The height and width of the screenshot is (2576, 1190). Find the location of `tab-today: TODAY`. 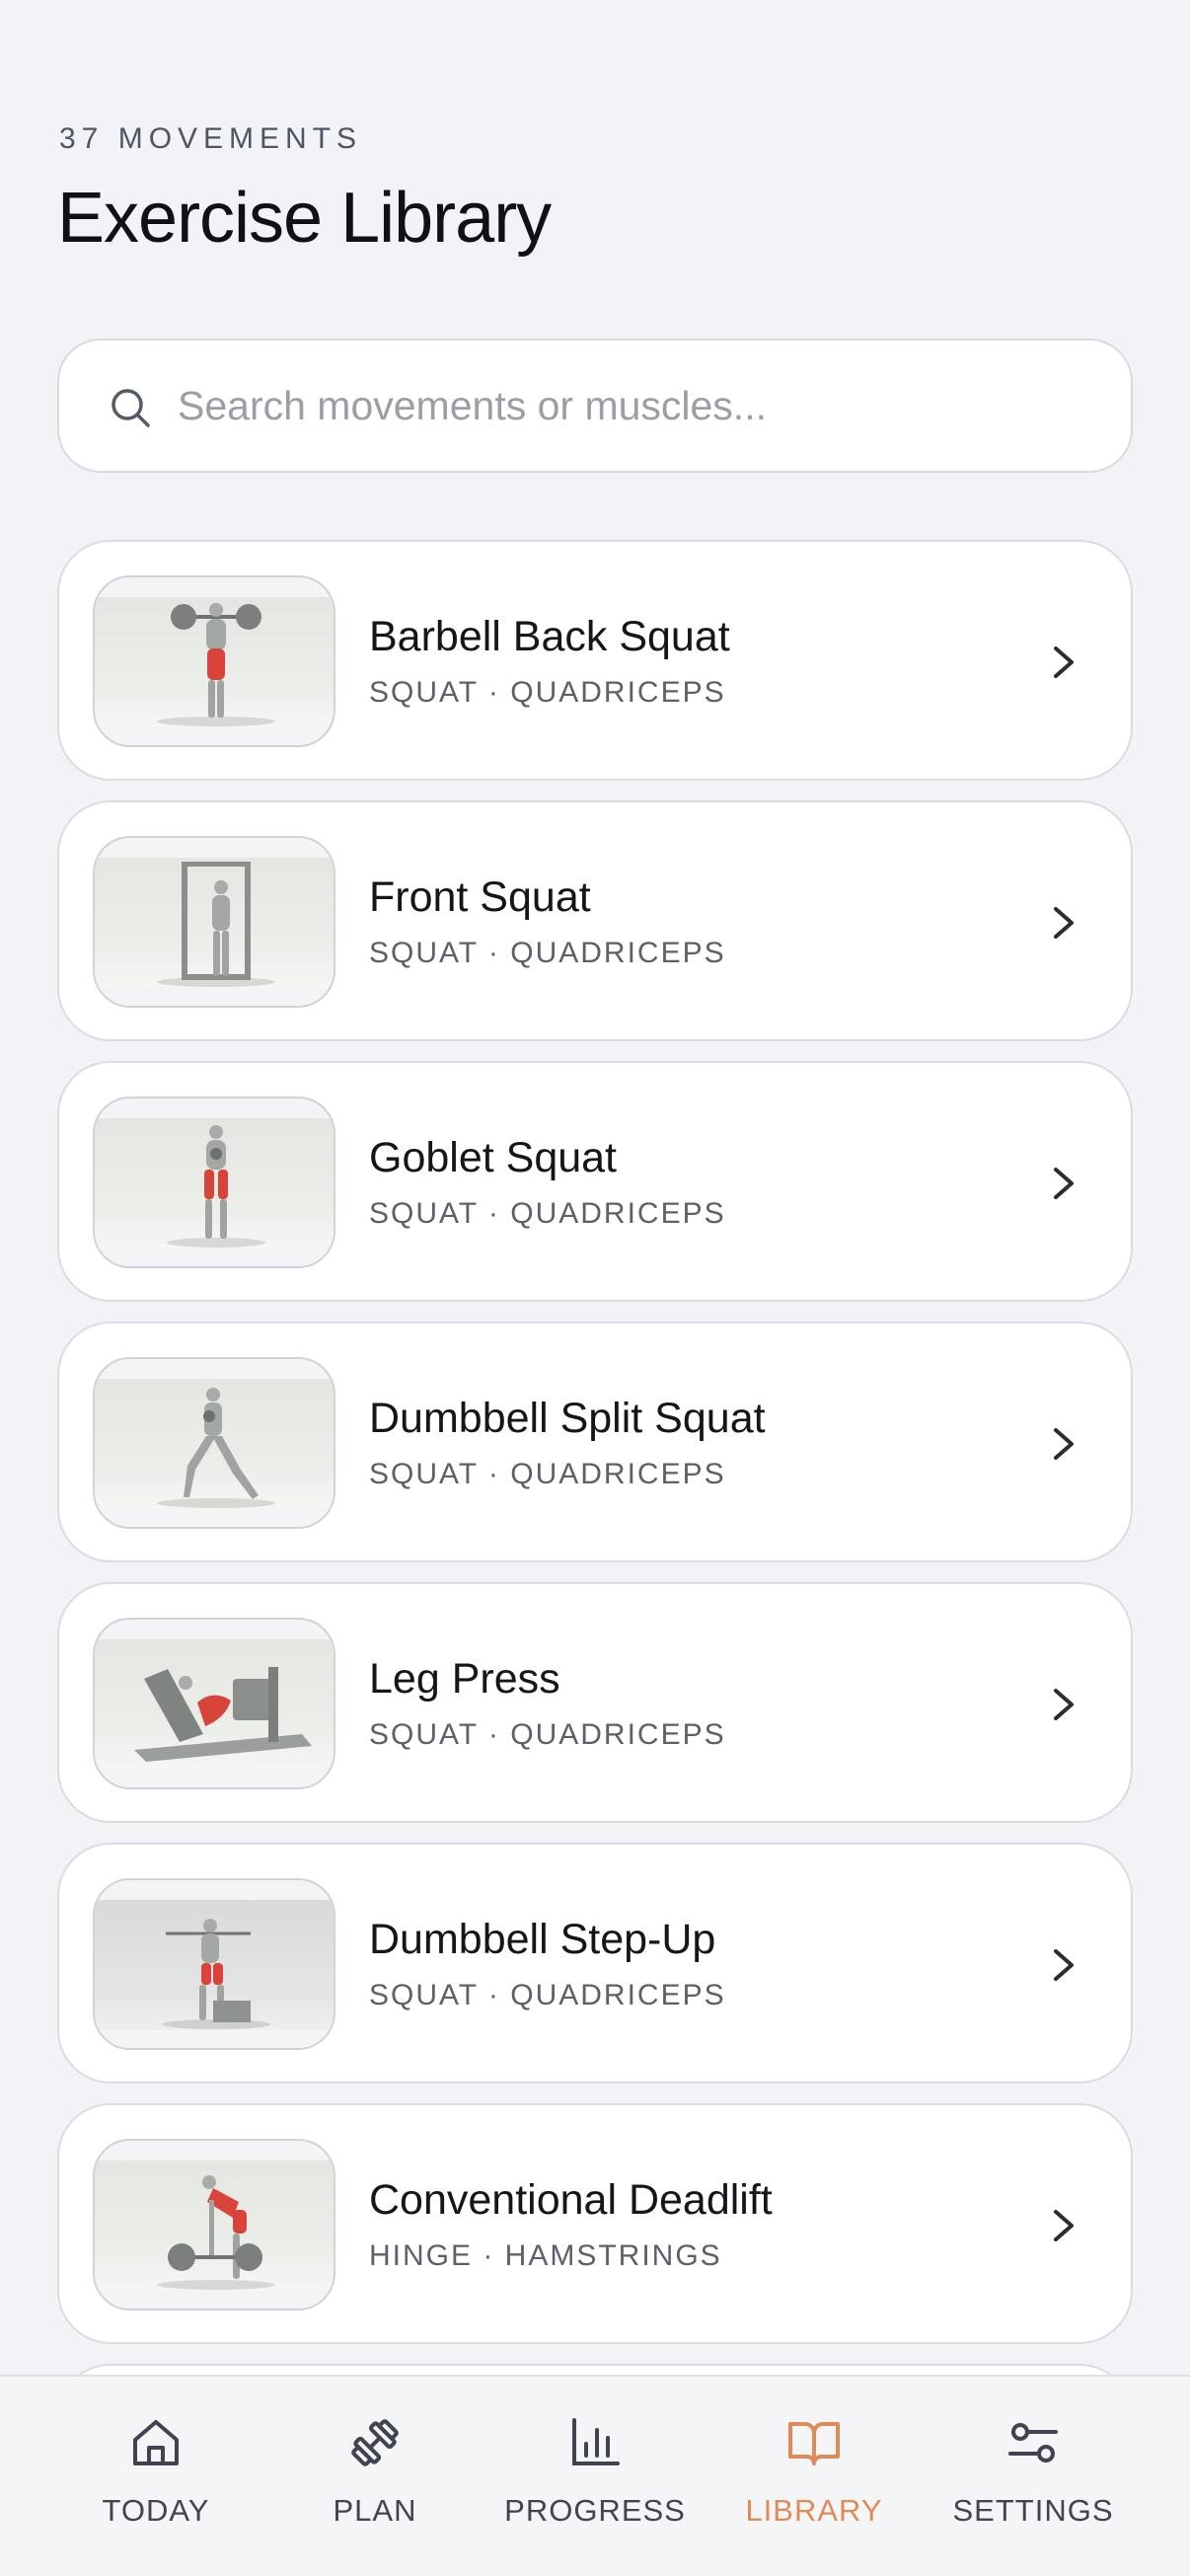

tab-today: TODAY is located at coordinates (156, 2478).